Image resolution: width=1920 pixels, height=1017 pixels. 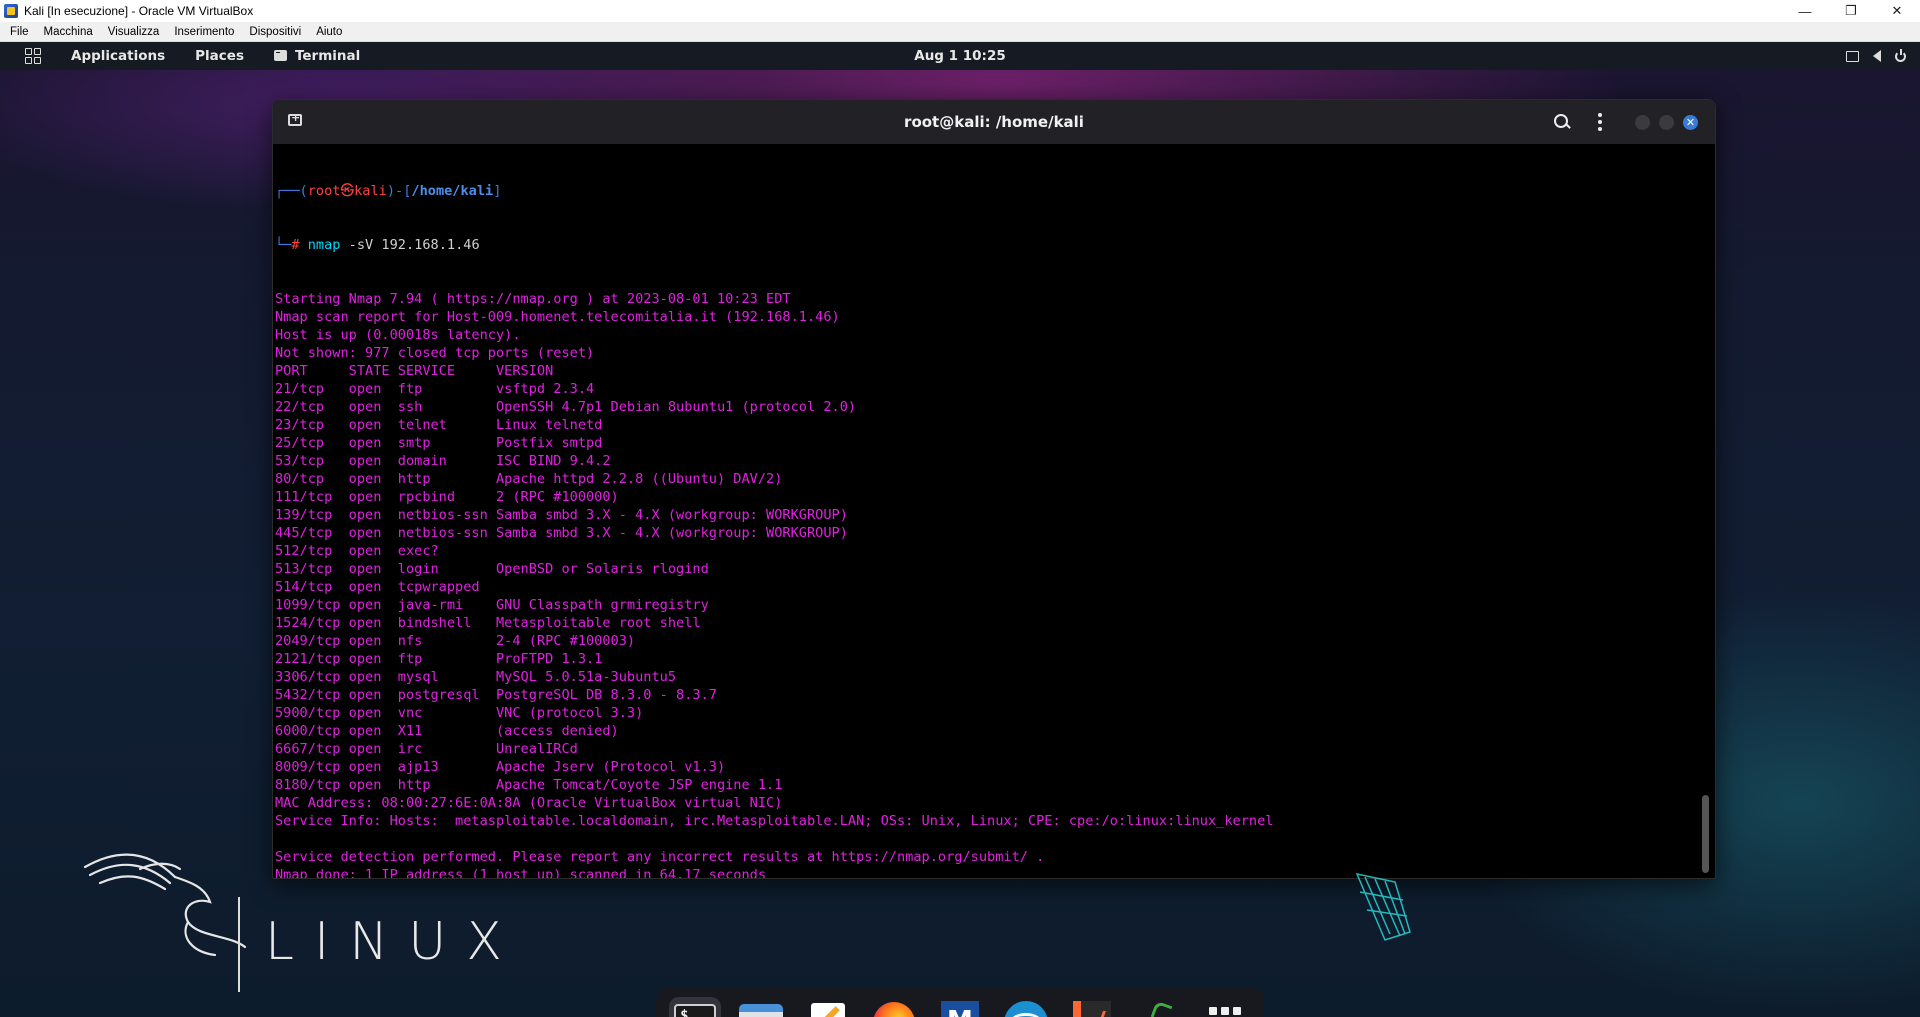 I want to click on output-line: 23/tcp open telnet Linux telnetd, so click(x=439, y=425).